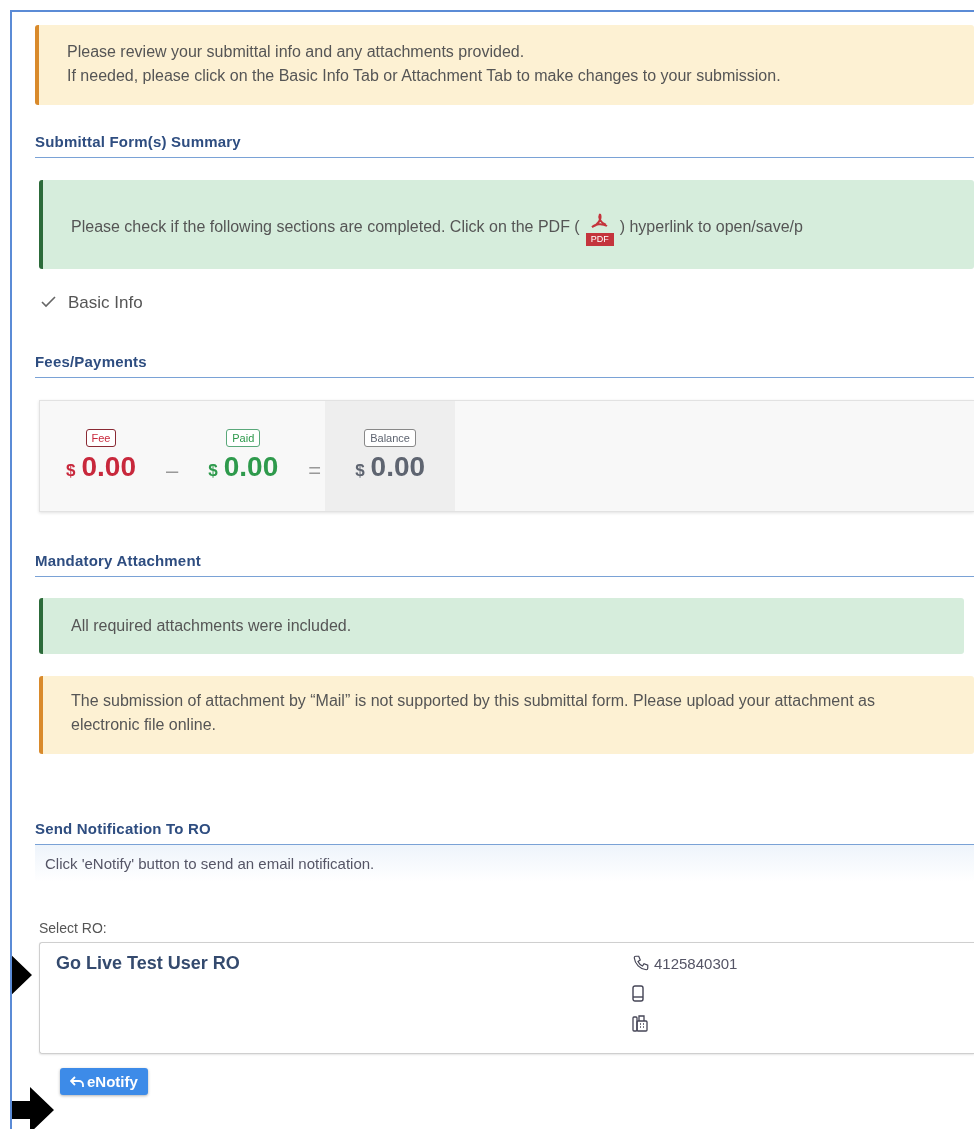 This screenshot has height=1129, width=974. Describe the element at coordinates (315, 471) in the screenshot. I see `operator-sign: =` at that location.